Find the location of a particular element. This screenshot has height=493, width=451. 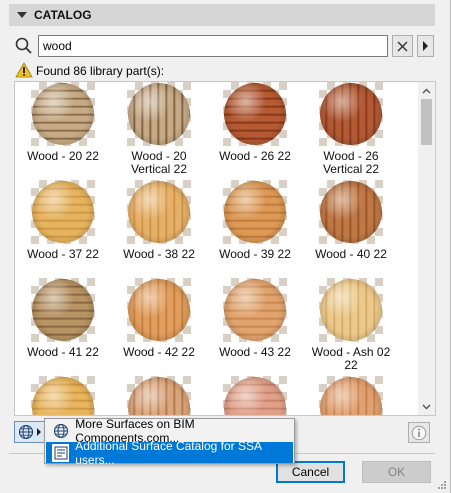

ok-button: OK is located at coordinates (396, 472).